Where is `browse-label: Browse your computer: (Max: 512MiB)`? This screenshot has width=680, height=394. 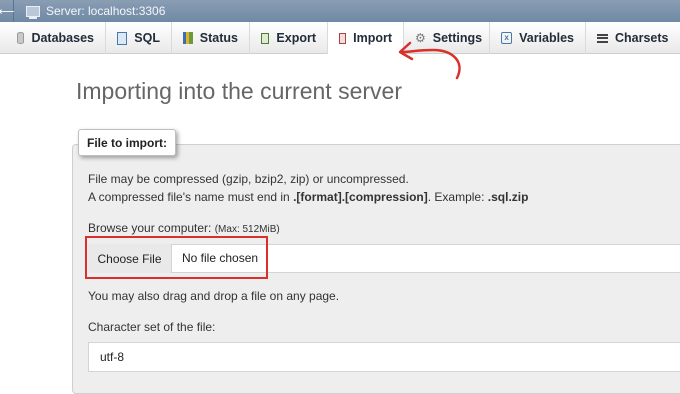 browse-label: Browse your computer: (Max: 512MiB) is located at coordinates (184, 228).